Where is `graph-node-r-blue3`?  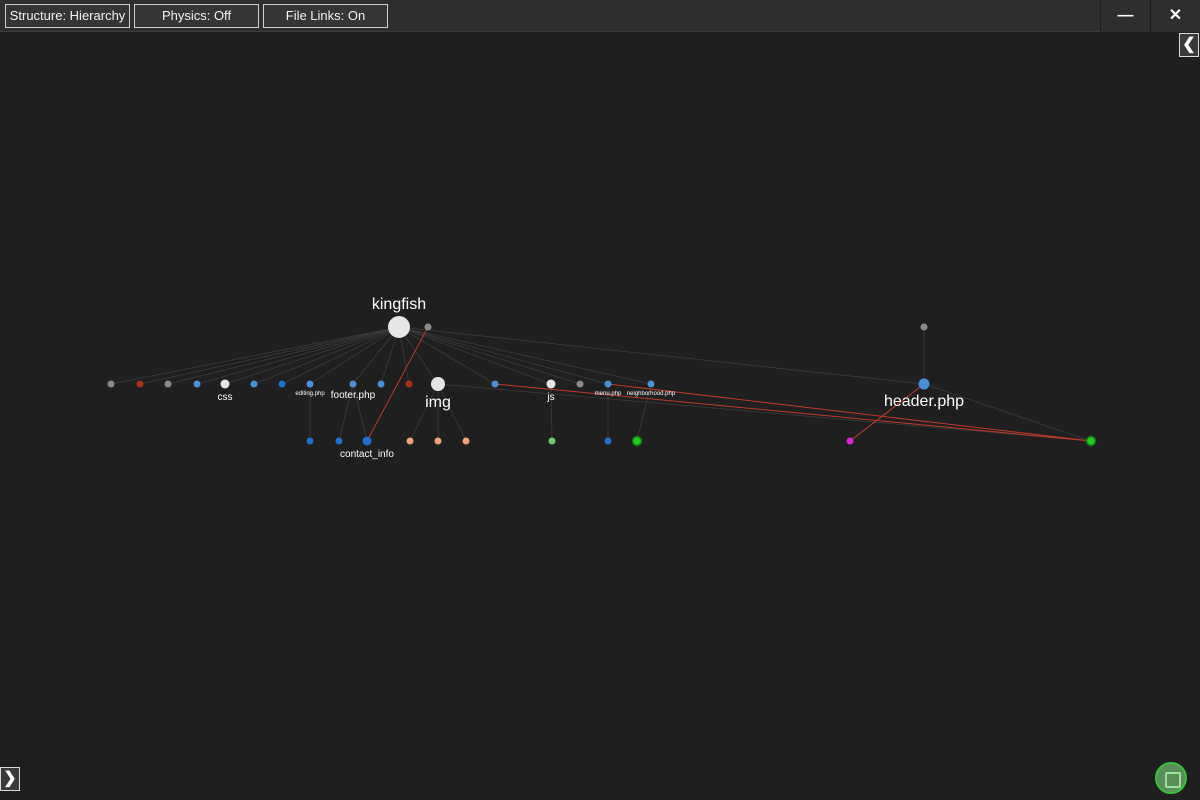 graph-node-r-blue3 is located at coordinates (282, 384).